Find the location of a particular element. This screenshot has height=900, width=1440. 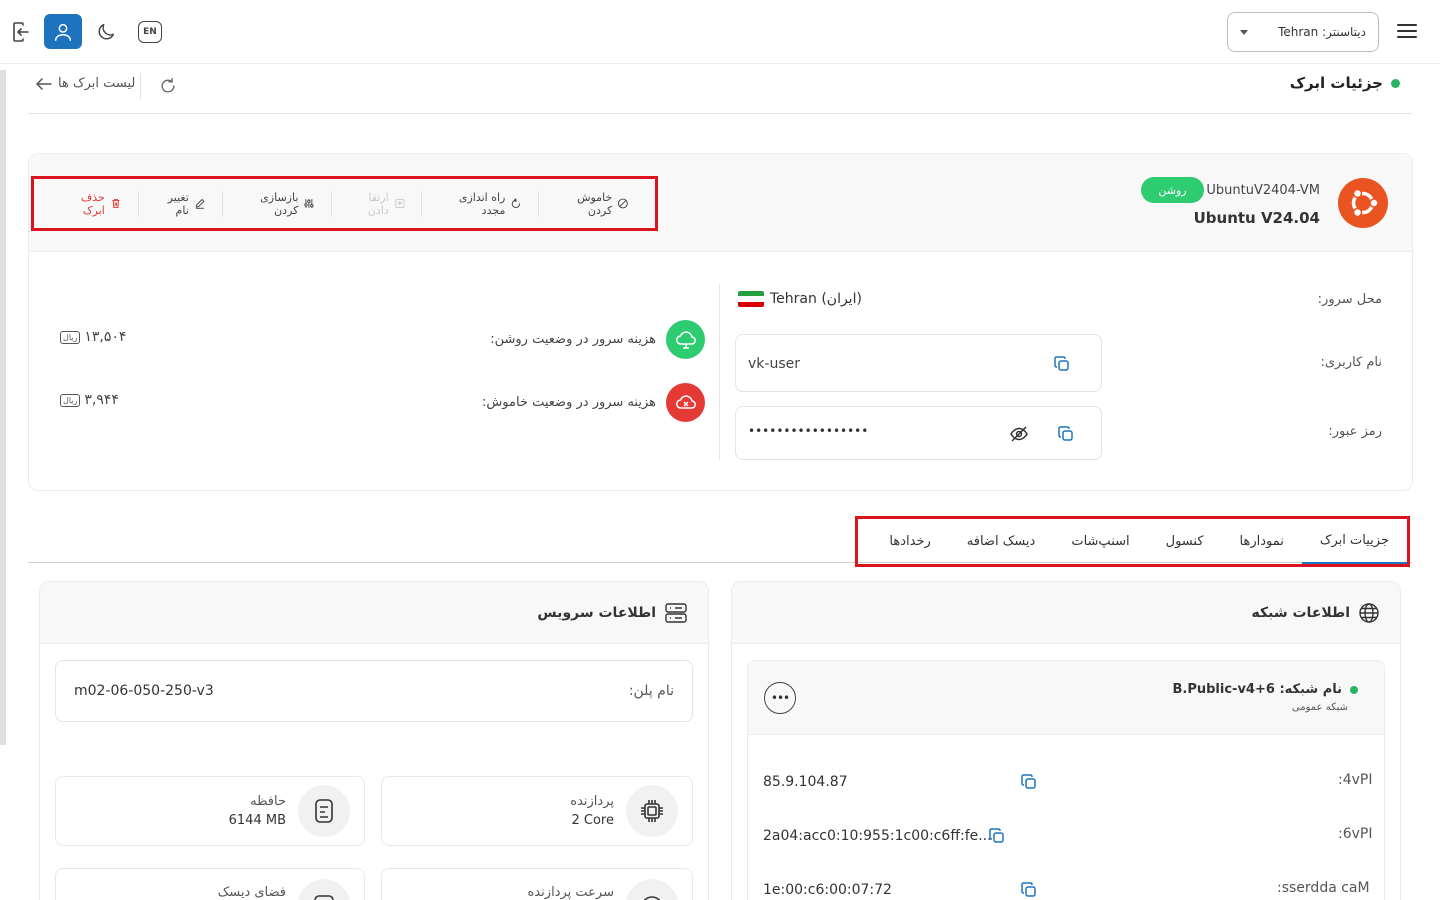

ram-value: 6144 MB is located at coordinates (257, 820).